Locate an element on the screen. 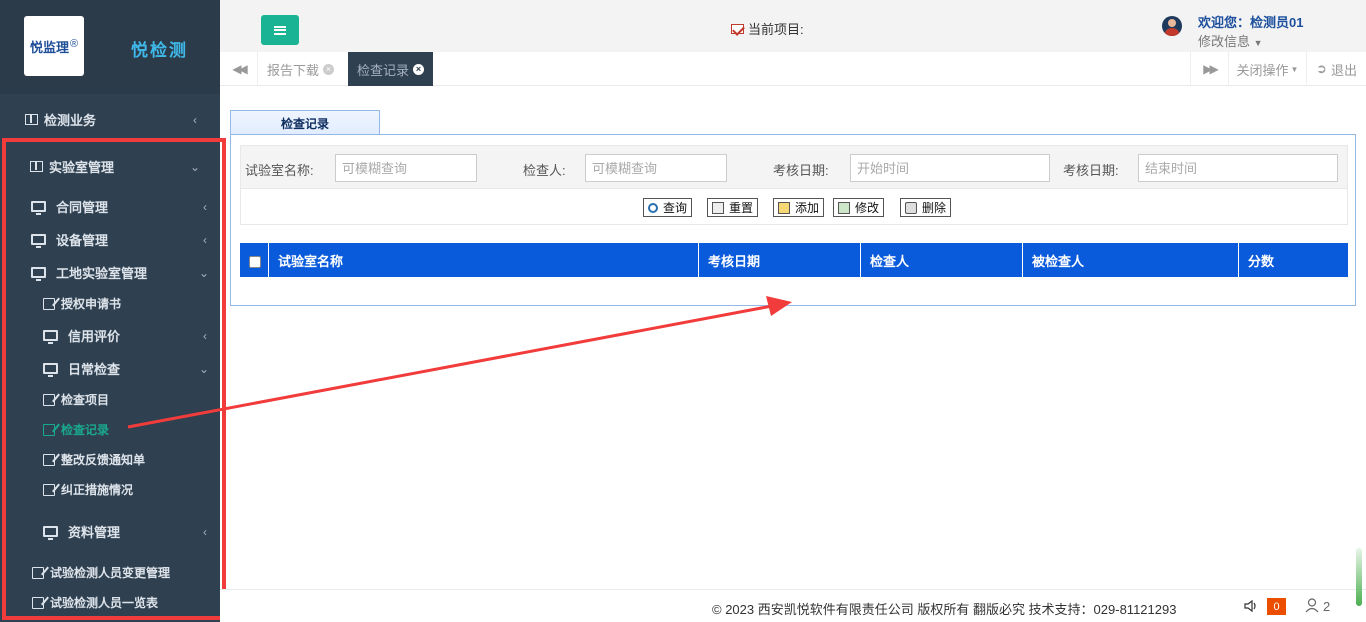  close-operations-dropdown: 关闭操作 ▼ is located at coordinates (1267, 69).